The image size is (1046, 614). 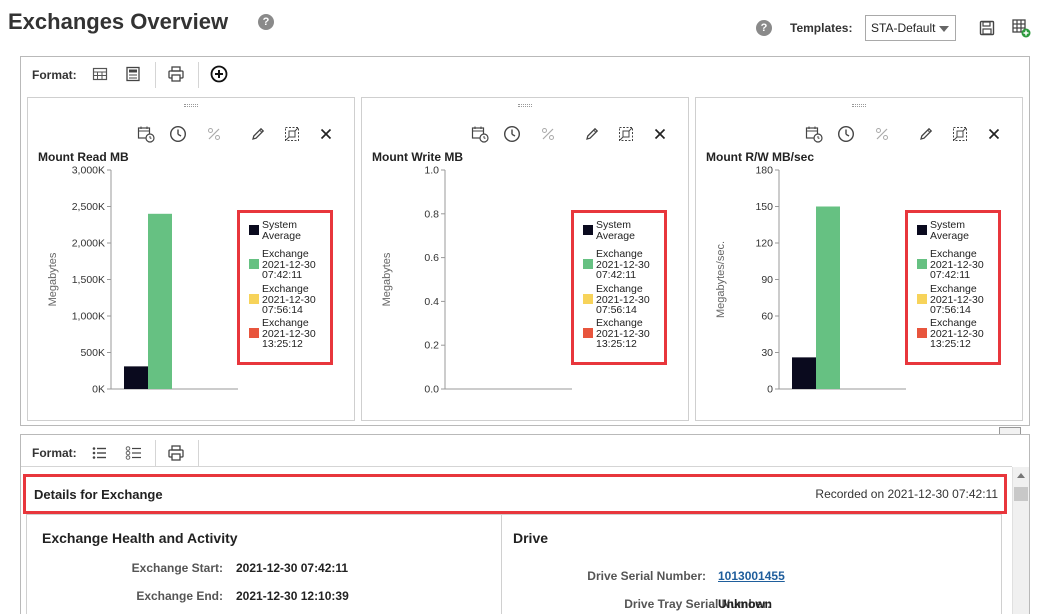 I want to click on calculator-icon, so click(x=133, y=74).